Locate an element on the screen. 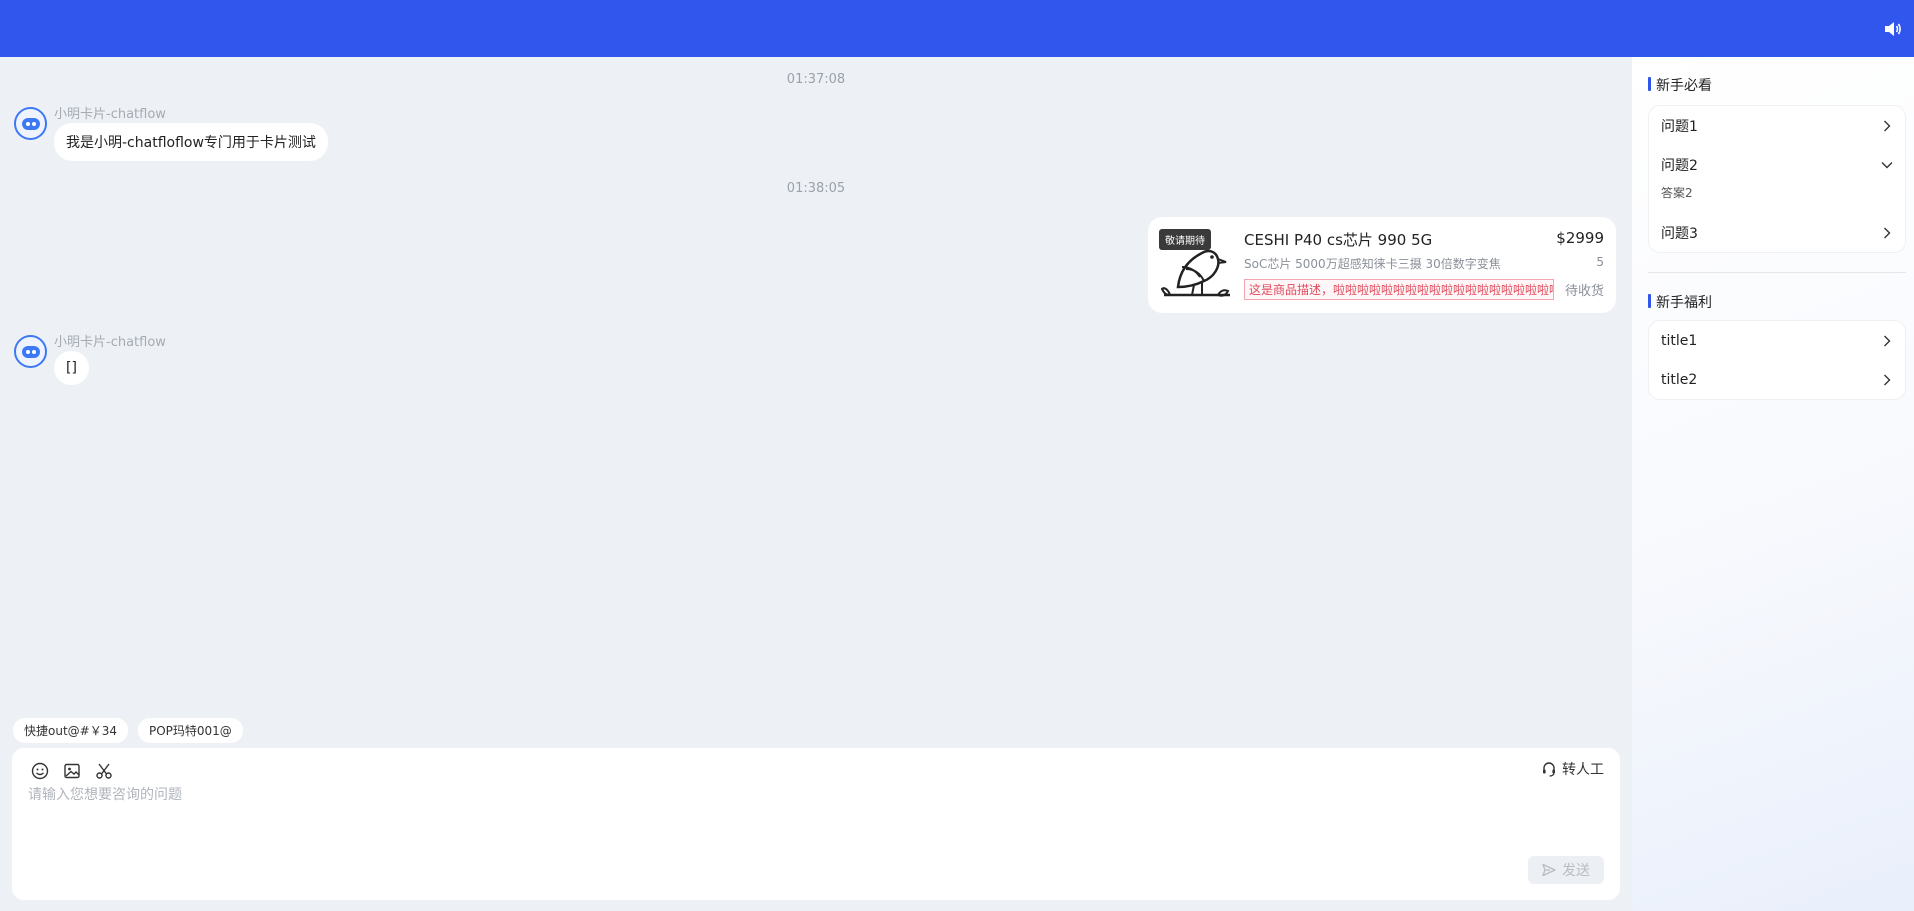  faq-question: 问题3 is located at coordinates (1679, 233).